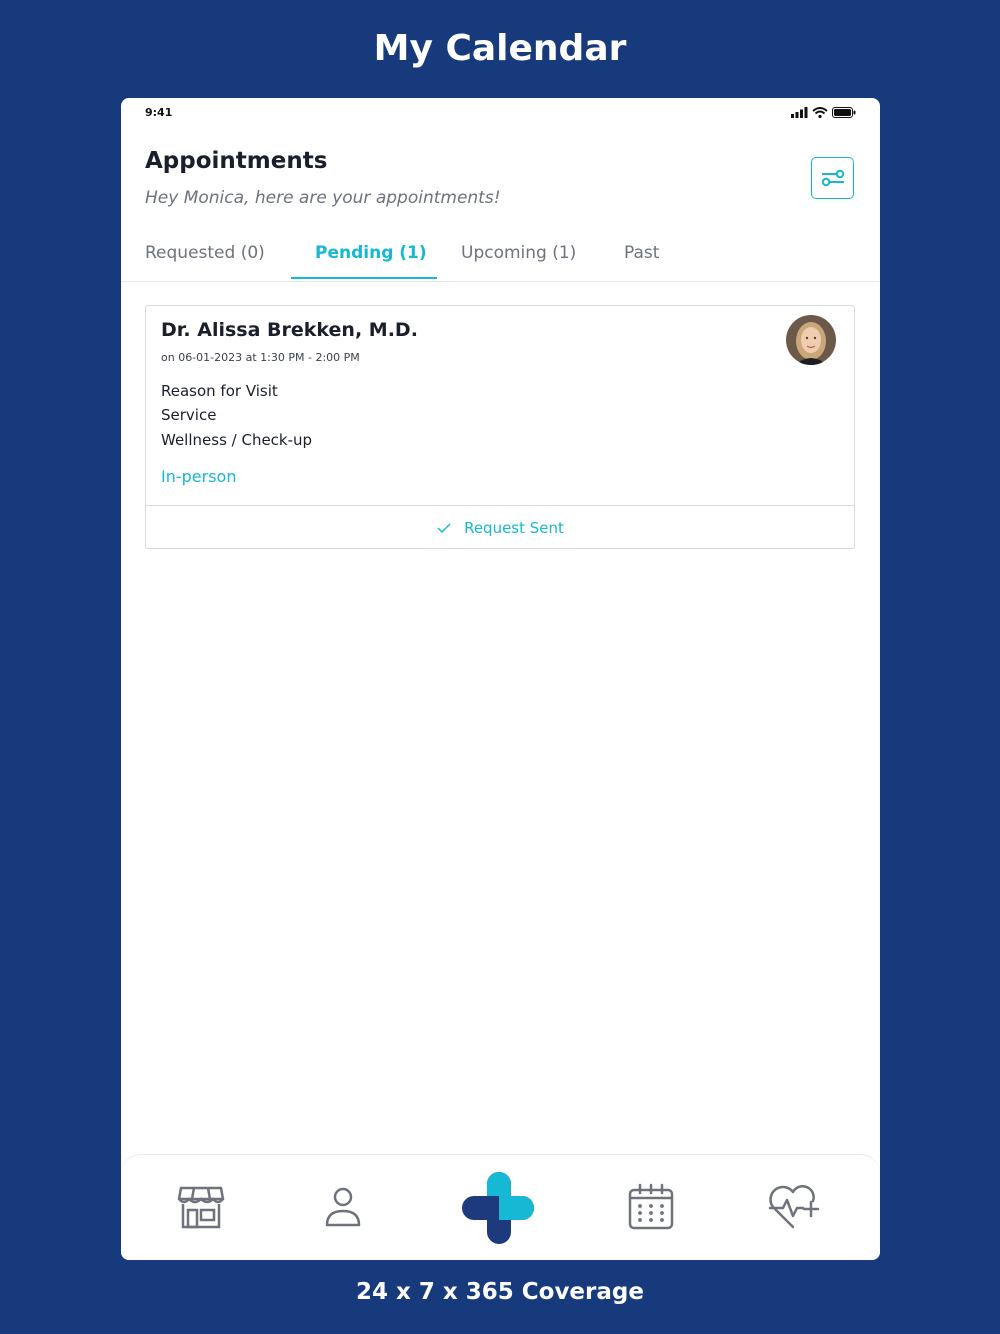 The height and width of the screenshot is (1334, 1000). I want to click on appointment-time: on 06-01-2023 at 1:30 PM - 2:00 PM, so click(260, 357).